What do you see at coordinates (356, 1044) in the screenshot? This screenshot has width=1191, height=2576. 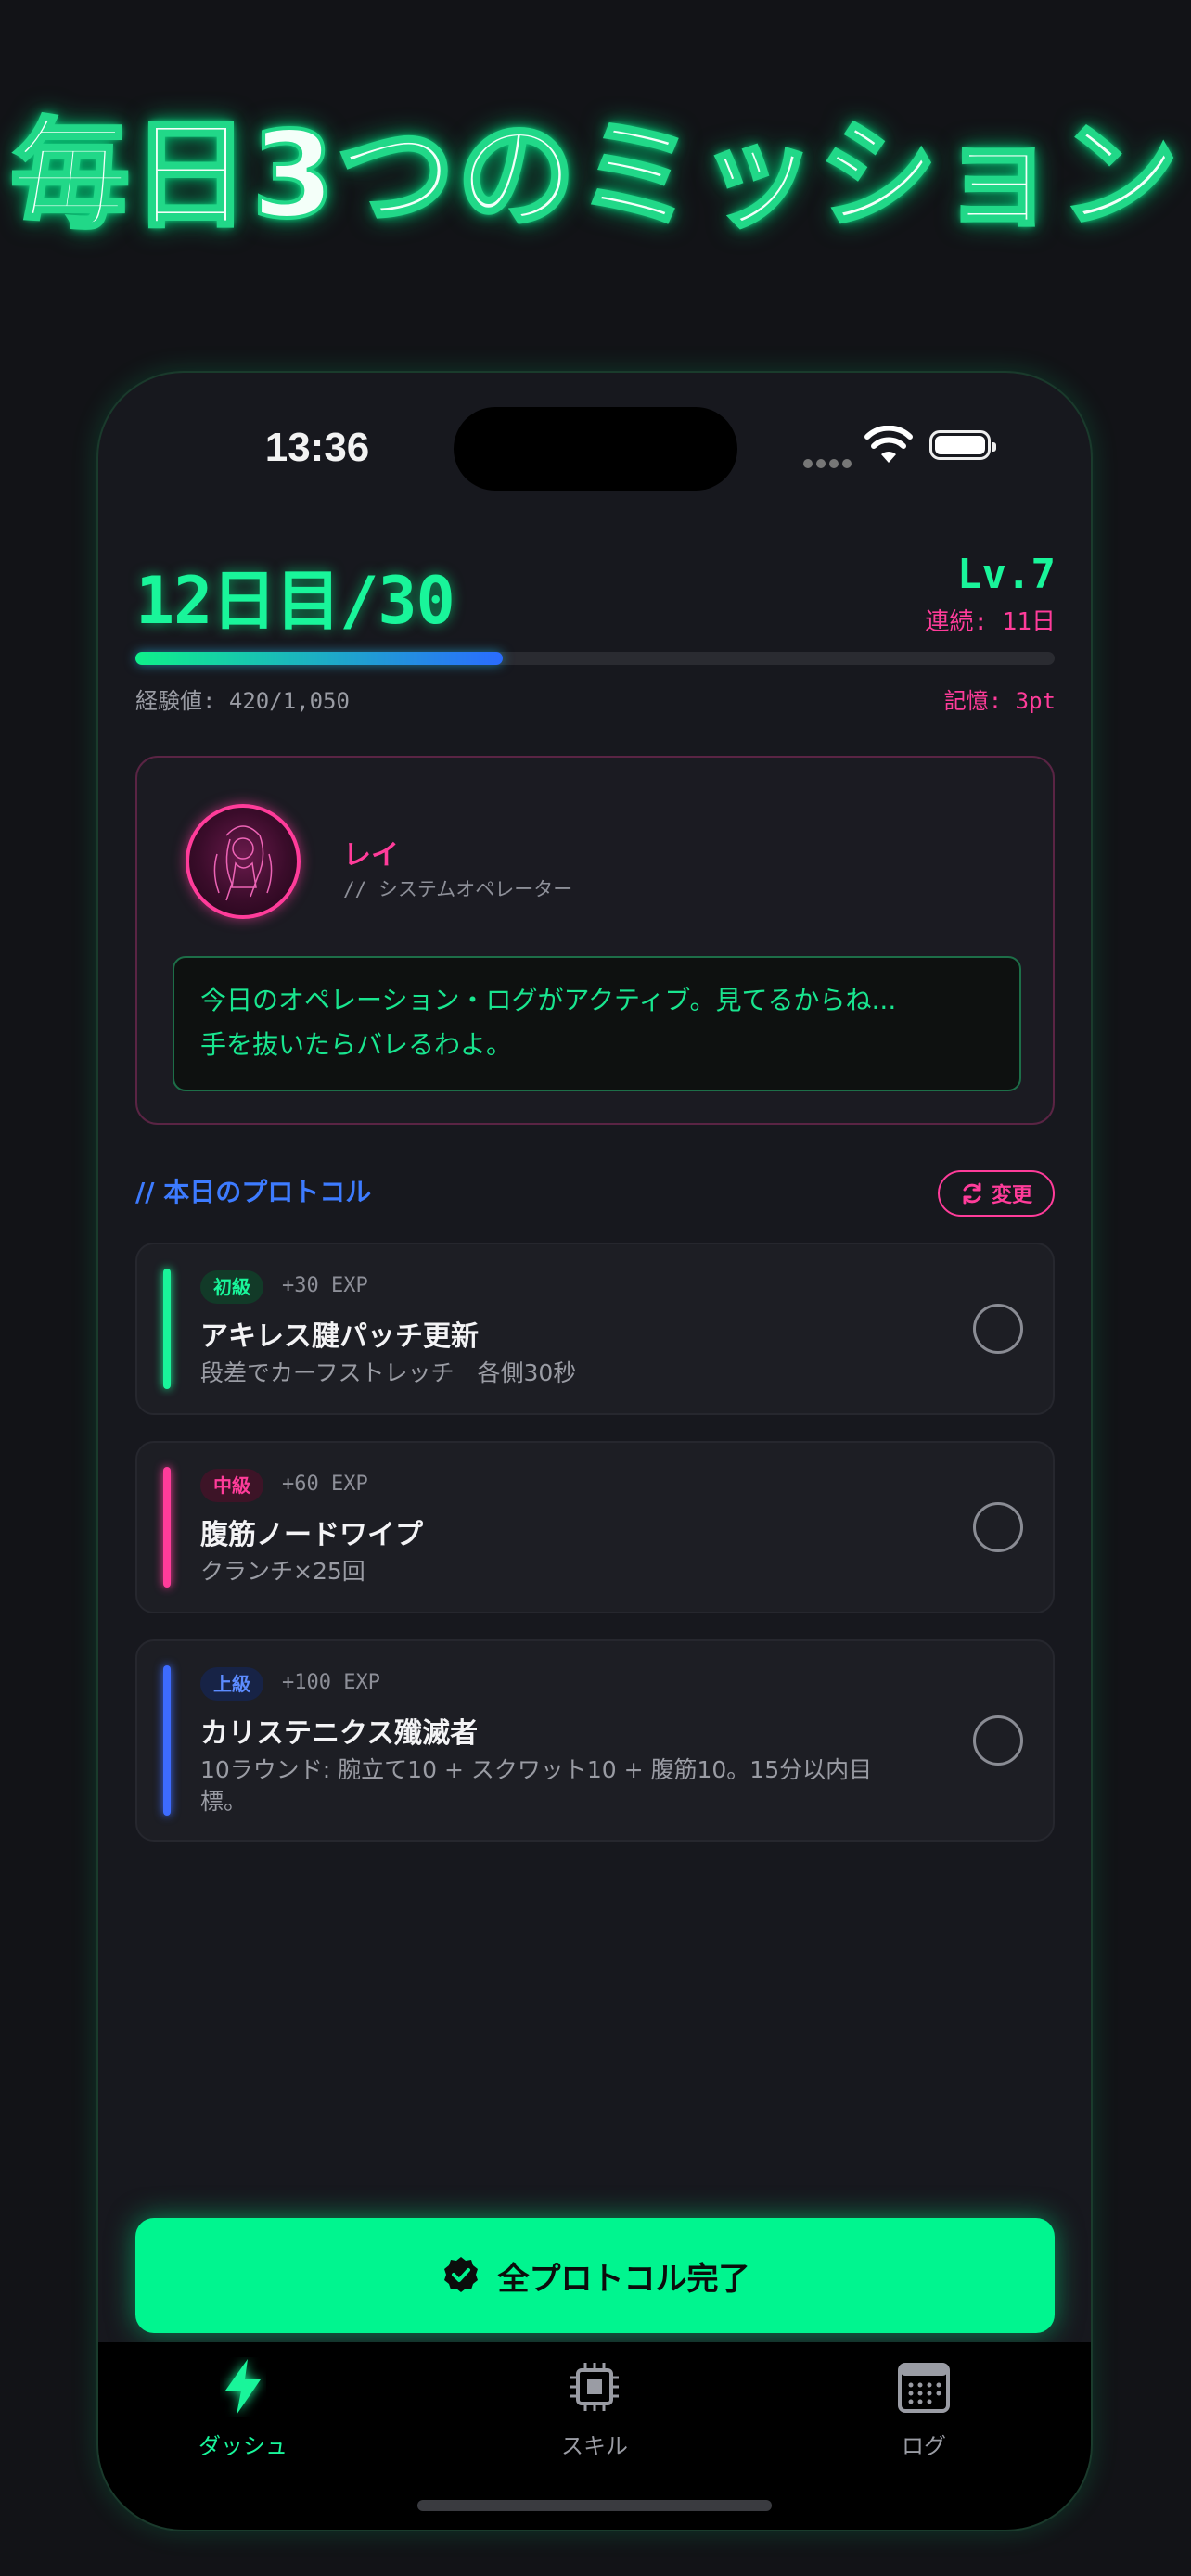 I see `message-line-2: 手を抜いたらバレるわよ。` at bounding box center [356, 1044].